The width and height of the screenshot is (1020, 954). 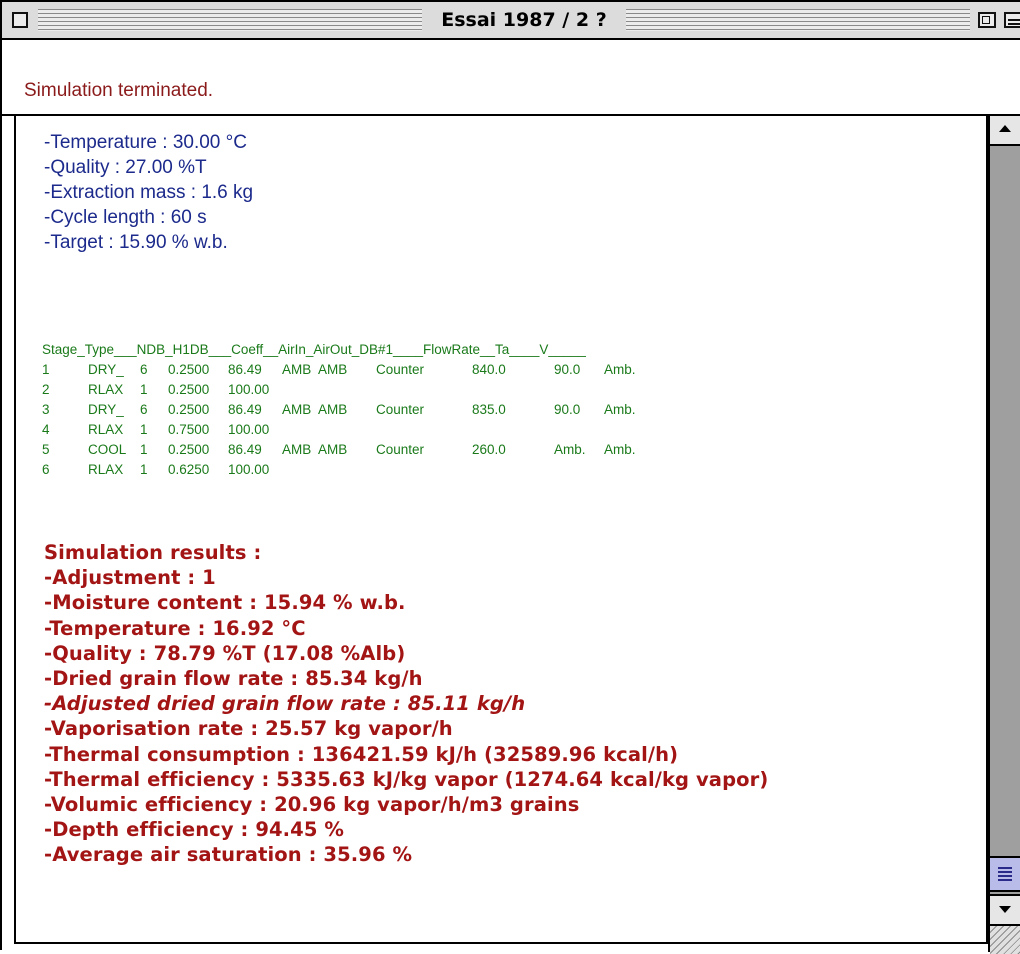 What do you see at coordinates (119, 90) in the screenshot?
I see `status-message: Simulation terminated.` at bounding box center [119, 90].